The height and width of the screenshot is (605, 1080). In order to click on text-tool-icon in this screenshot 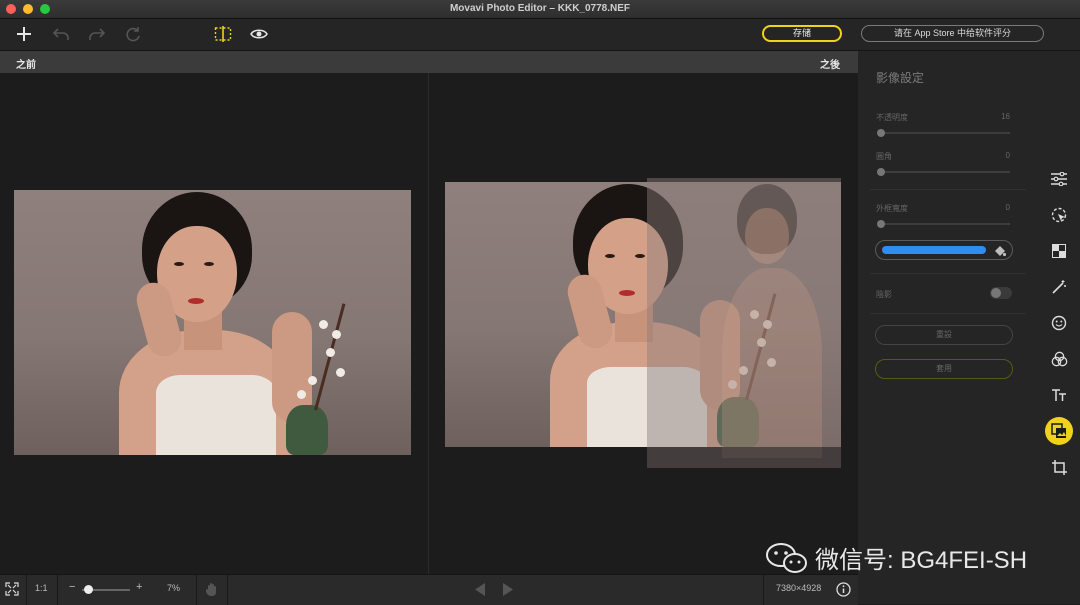, I will do `click(1059, 395)`.